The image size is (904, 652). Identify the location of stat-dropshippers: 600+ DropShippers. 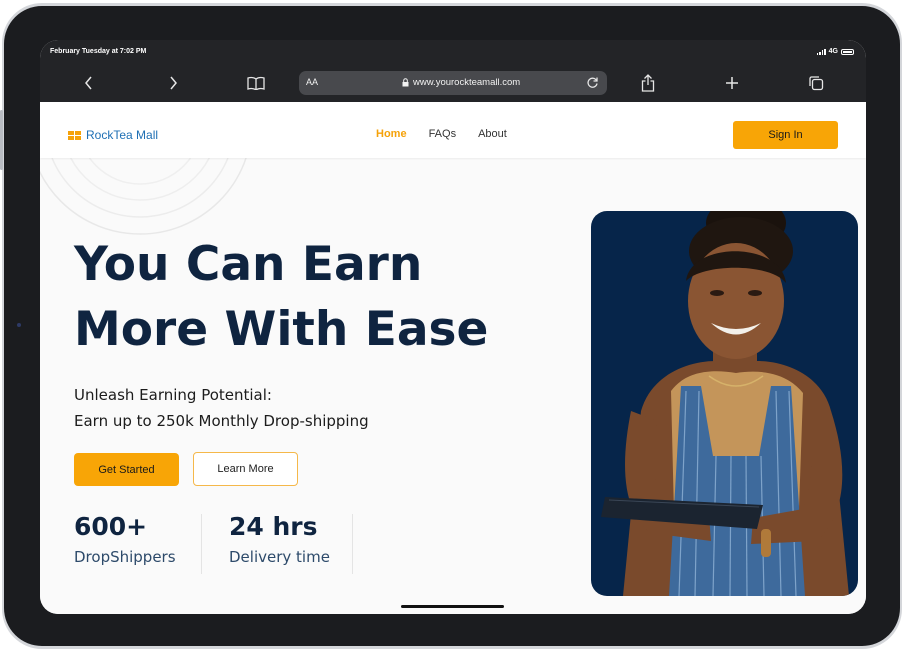
(125, 539).